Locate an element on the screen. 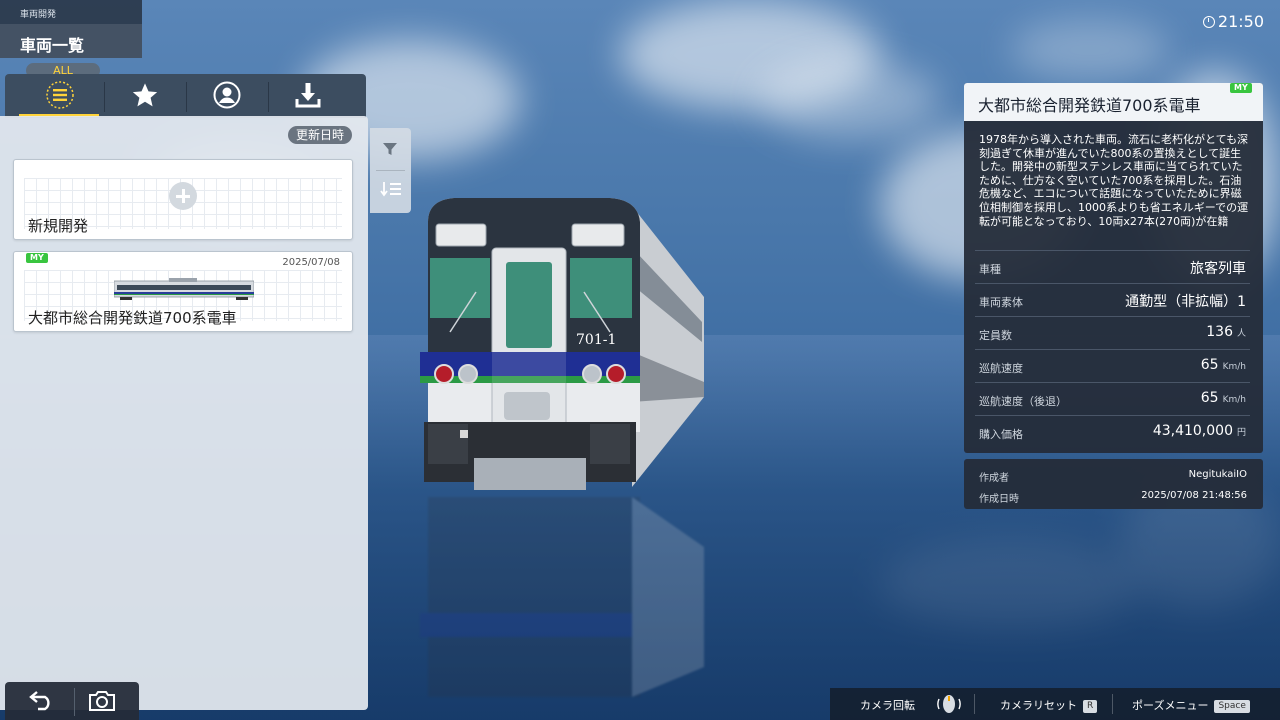 The image size is (1280, 720). spec-value: 136 is located at coordinates (1219, 332).